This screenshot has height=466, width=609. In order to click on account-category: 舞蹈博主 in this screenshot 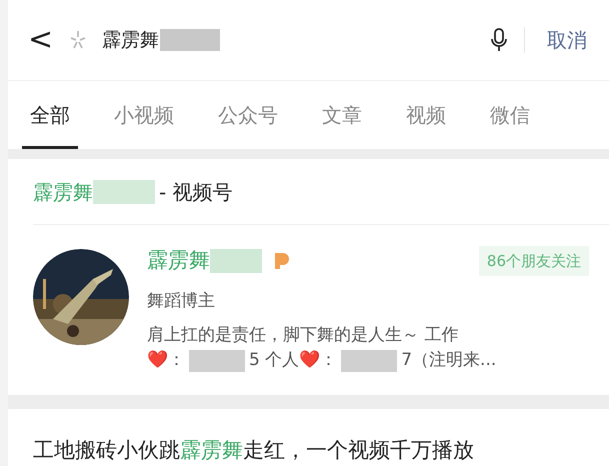, I will do `click(181, 302)`.